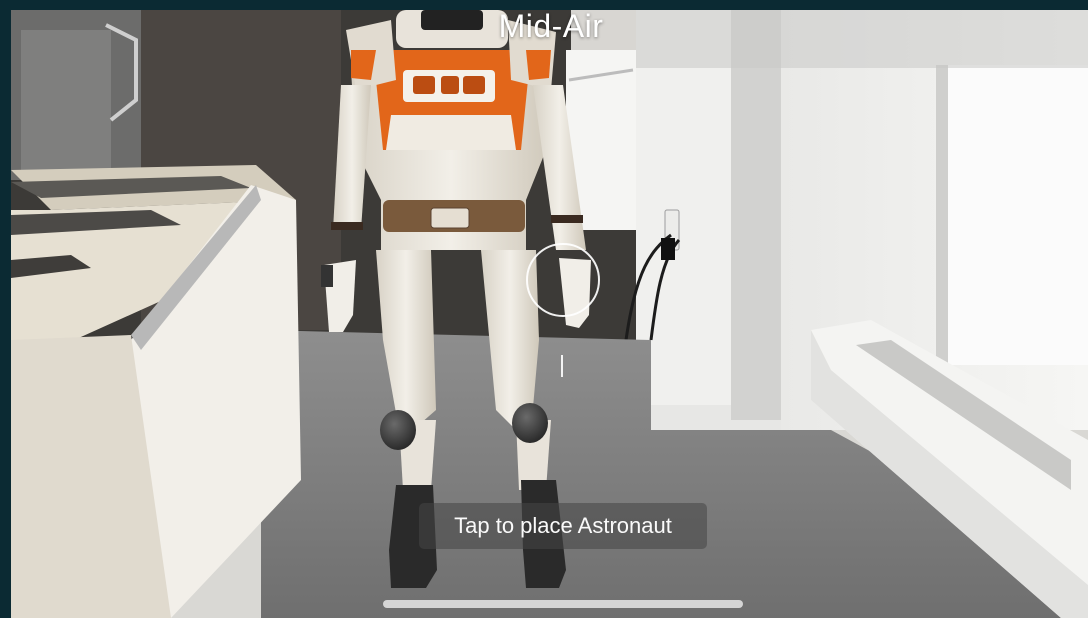 The width and height of the screenshot is (1088, 618). Describe the element at coordinates (563, 526) in the screenshot. I see `place-hint-label: Tap to place Astronaut` at that location.